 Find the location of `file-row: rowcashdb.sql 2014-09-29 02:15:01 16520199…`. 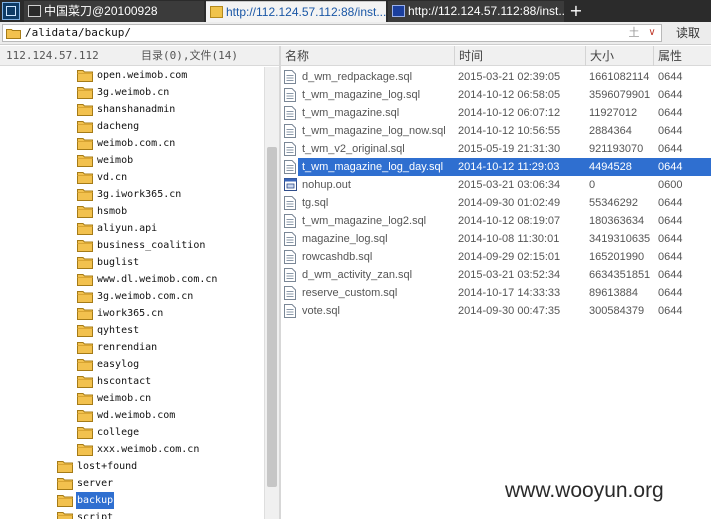

file-row: rowcashdb.sql 2014-09-29 02:15:01 16520199… is located at coordinates (496, 257).